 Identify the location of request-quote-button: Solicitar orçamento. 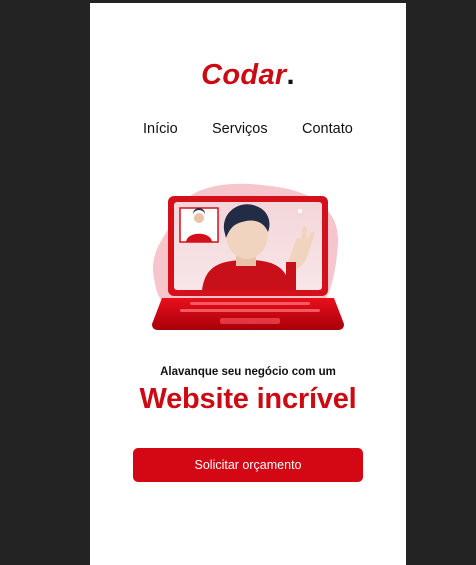
(248, 465).